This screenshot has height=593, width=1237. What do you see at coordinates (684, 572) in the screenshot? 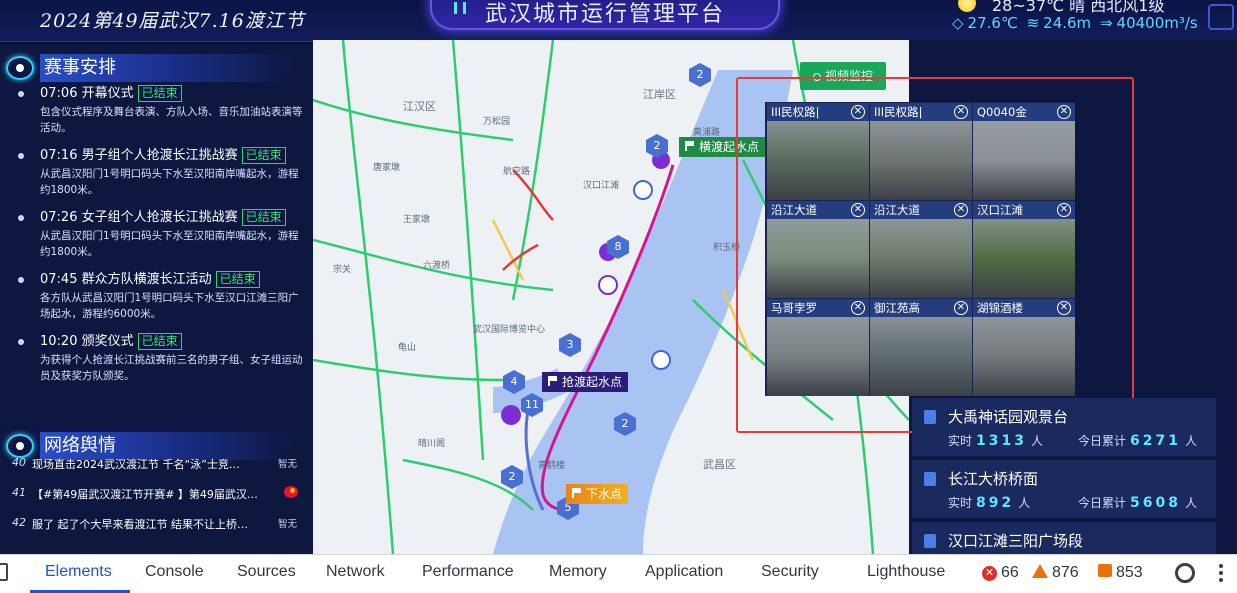
I see `devtools-tab-application: Application` at bounding box center [684, 572].